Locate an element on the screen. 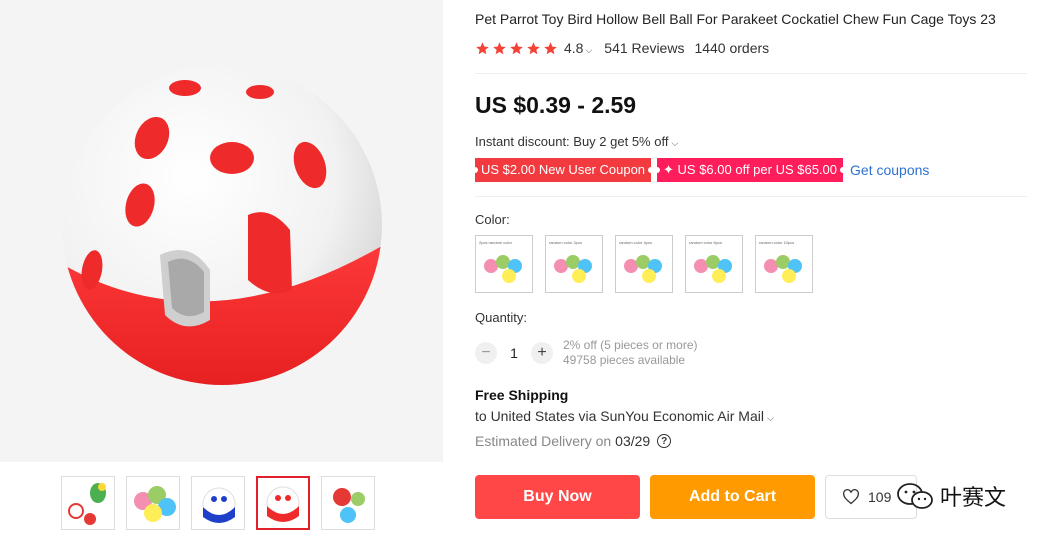 The height and width of the screenshot is (541, 1053). color-option-5: random color 10pcs is located at coordinates (784, 264).